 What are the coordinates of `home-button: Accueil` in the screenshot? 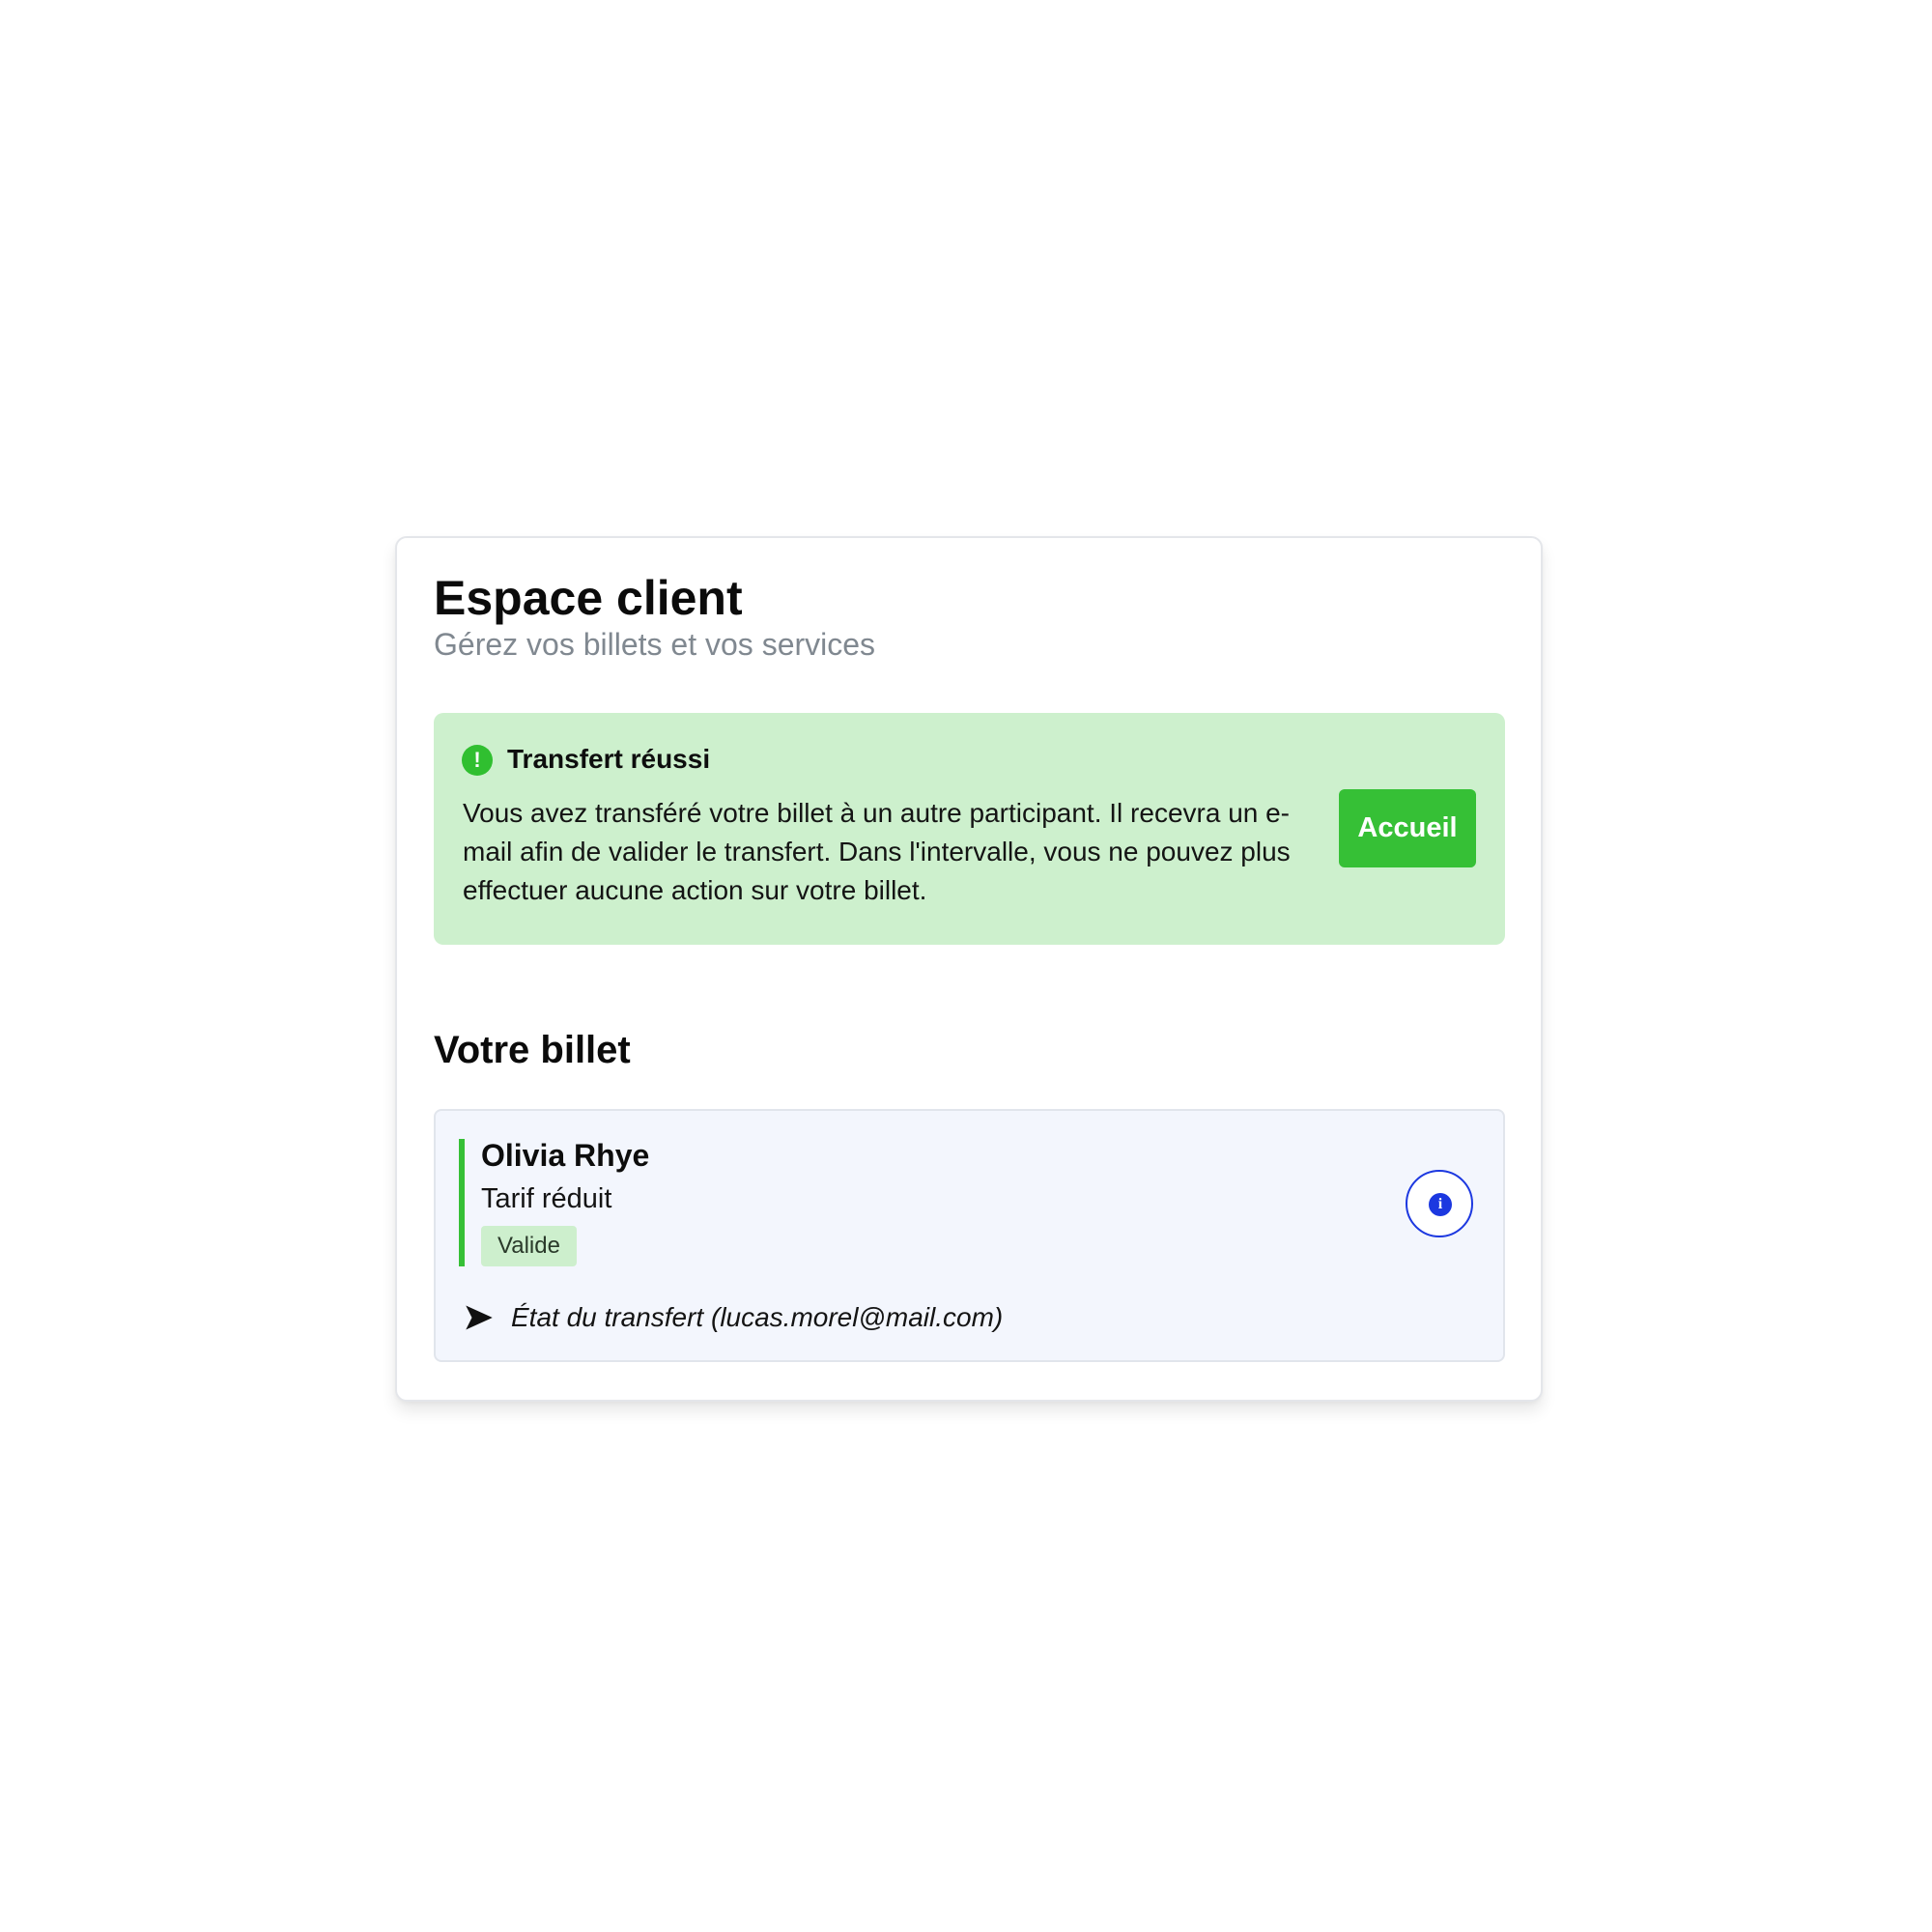 It's located at (1407, 828).